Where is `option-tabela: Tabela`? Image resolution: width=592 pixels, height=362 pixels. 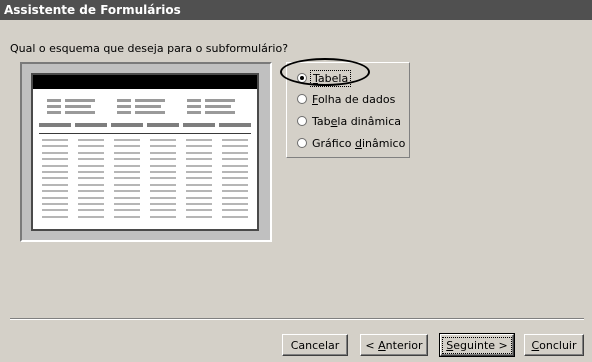 option-tabela: Tabela is located at coordinates (319, 78).